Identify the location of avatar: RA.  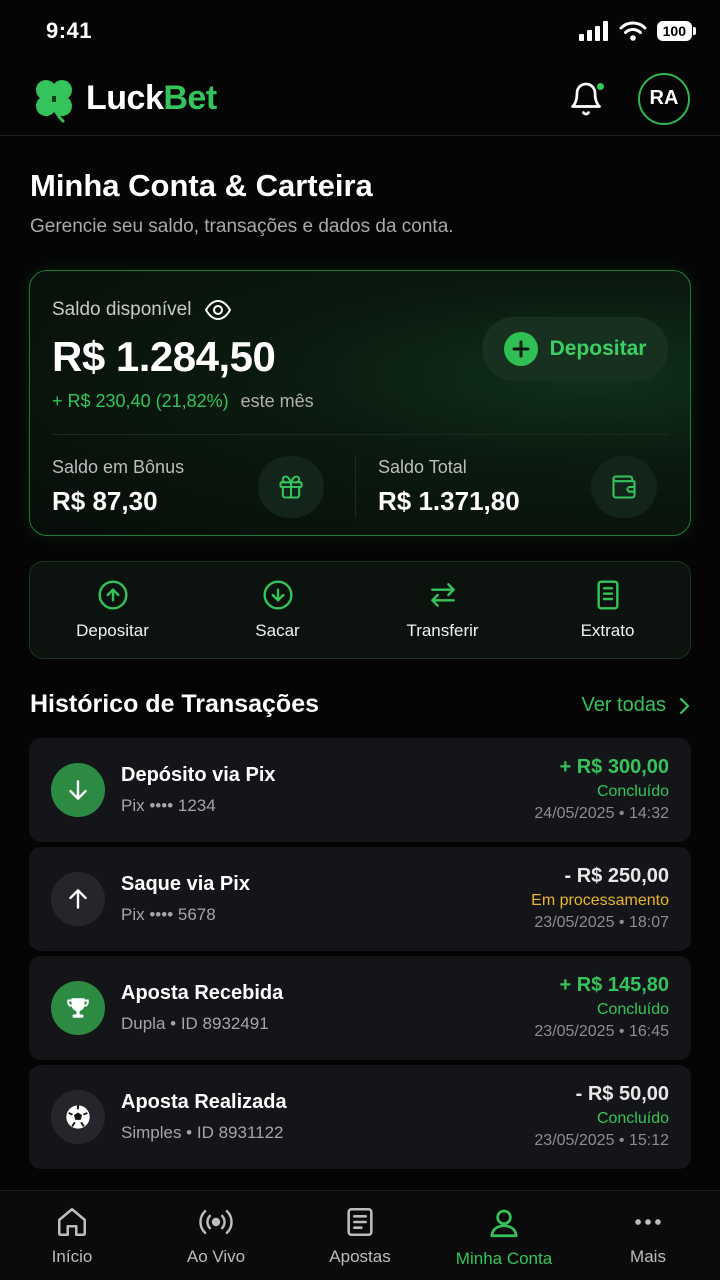
(664, 98).